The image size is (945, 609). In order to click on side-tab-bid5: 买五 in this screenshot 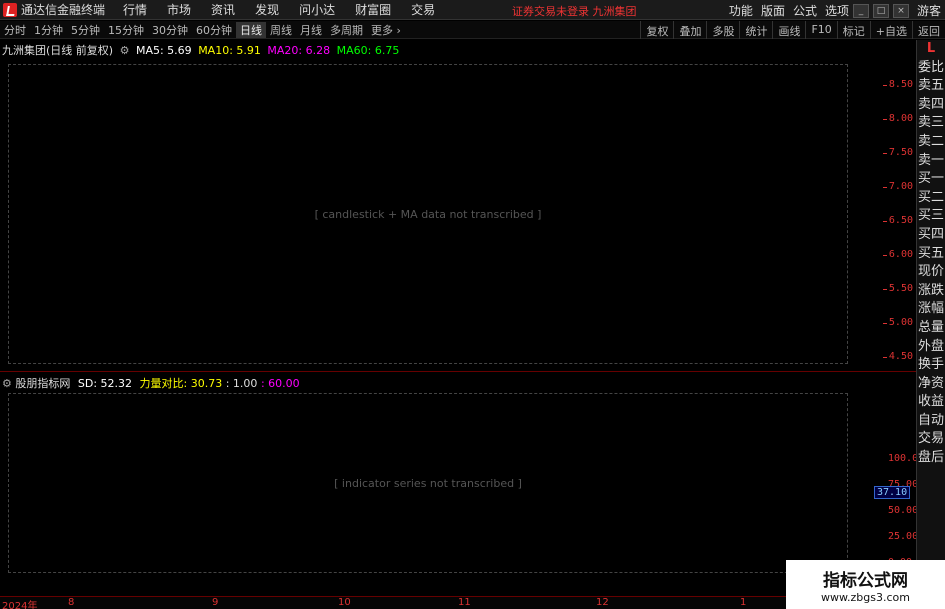, I will do `click(931, 254)`.